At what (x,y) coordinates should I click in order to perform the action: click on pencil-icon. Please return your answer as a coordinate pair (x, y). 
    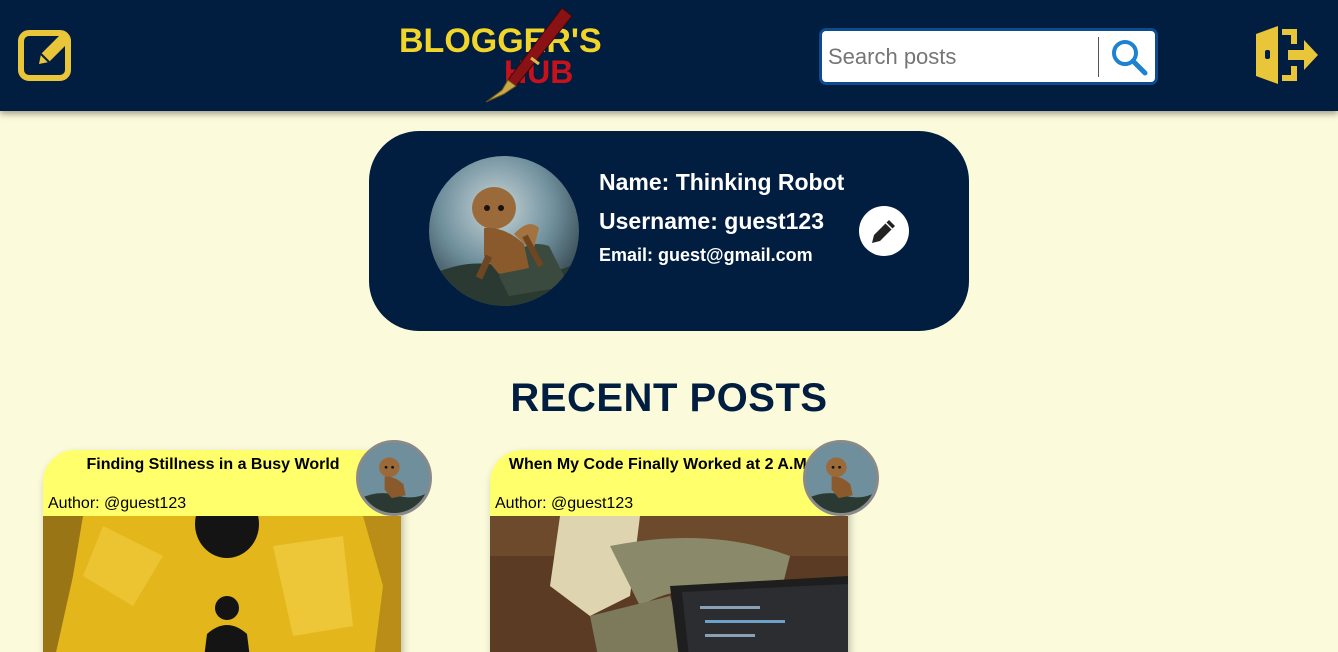
    Looking at the image, I should click on (883, 231).